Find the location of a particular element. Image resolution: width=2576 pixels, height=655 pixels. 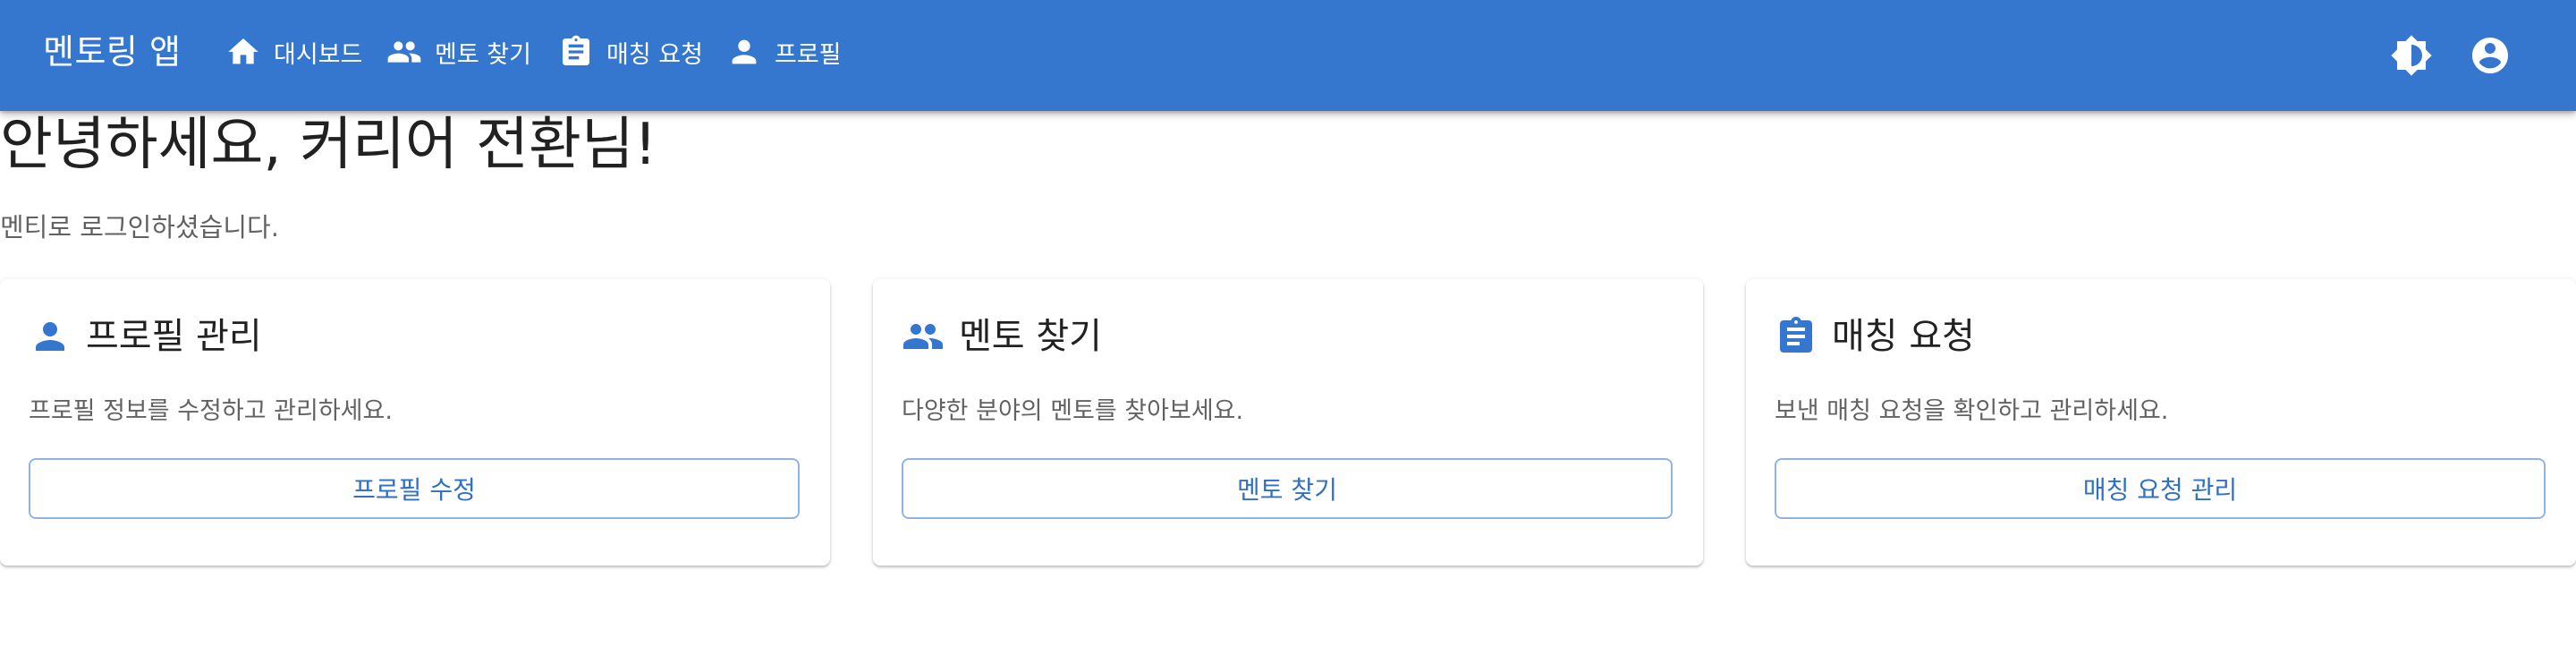

nav-dashboard: 대시보드 is located at coordinates (293, 52).